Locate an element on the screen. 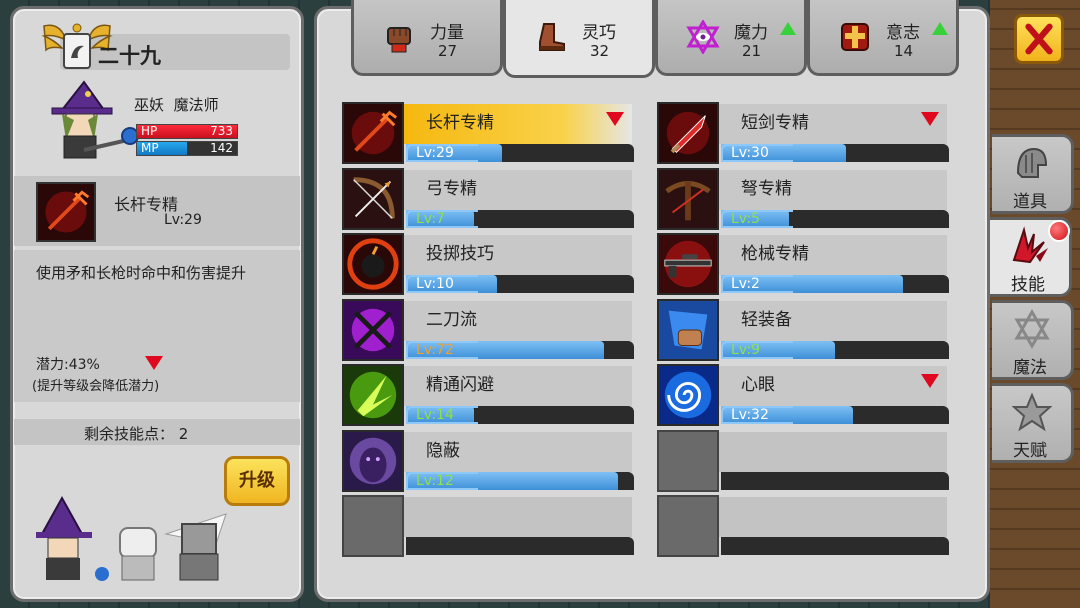  stat-name: 灵巧 is located at coordinates (599, 33).